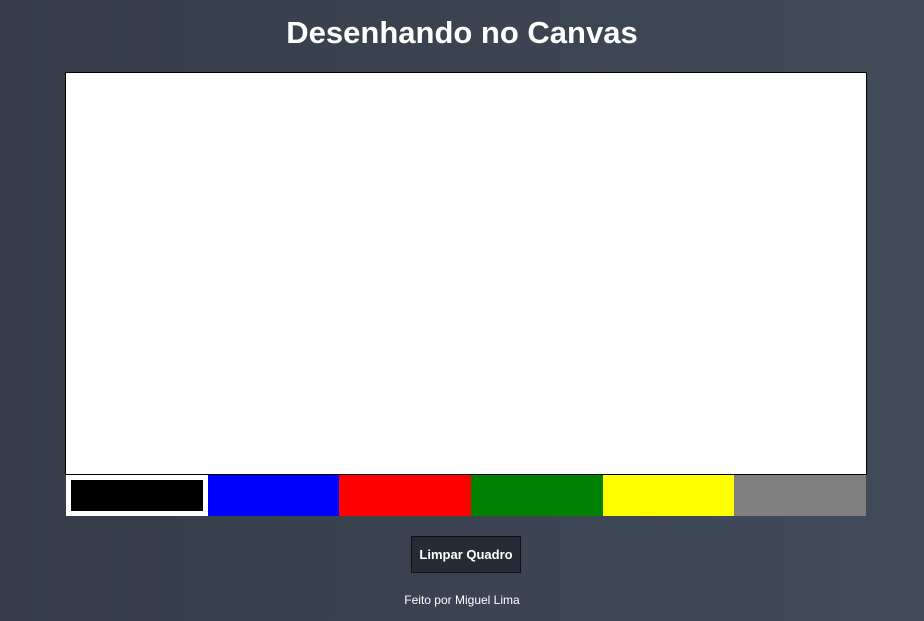 This screenshot has height=621, width=924. What do you see at coordinates (800, 495) in the screenshot?
I see `color-swatch-gray` at bounding box center [800, 495].